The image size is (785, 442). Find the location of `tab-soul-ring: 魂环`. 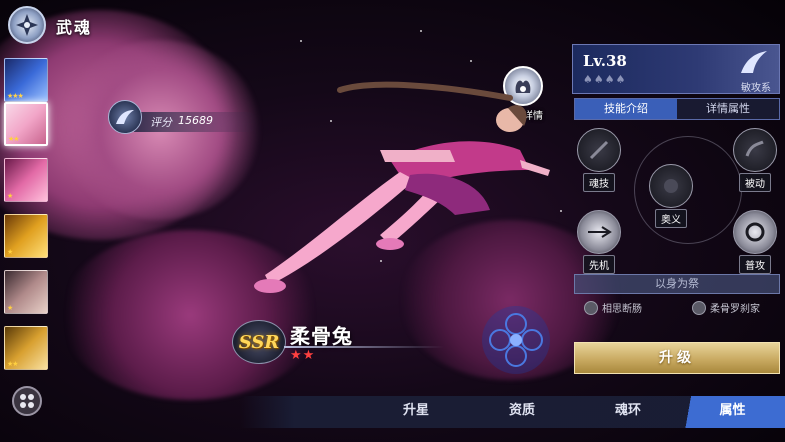

tab-soul-ring: 魂环 is located at coordinates (628, 412).